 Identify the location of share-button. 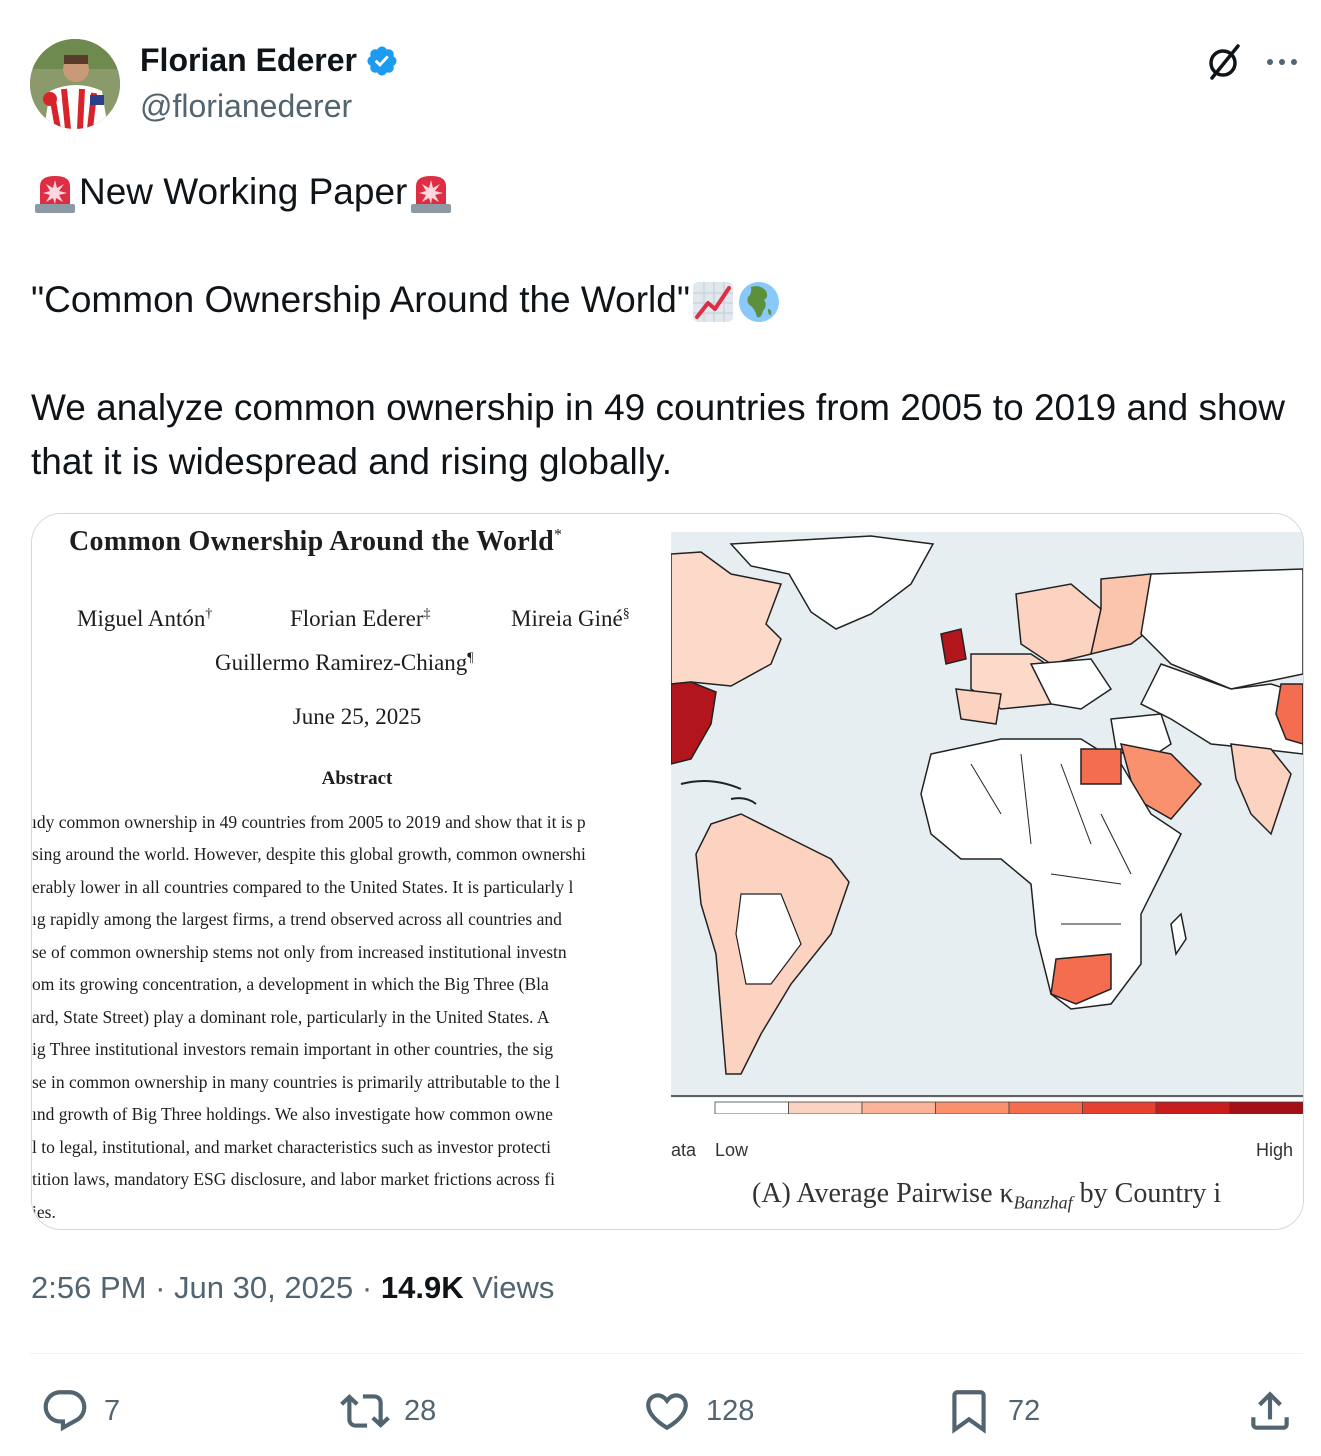
(1270, 1411).